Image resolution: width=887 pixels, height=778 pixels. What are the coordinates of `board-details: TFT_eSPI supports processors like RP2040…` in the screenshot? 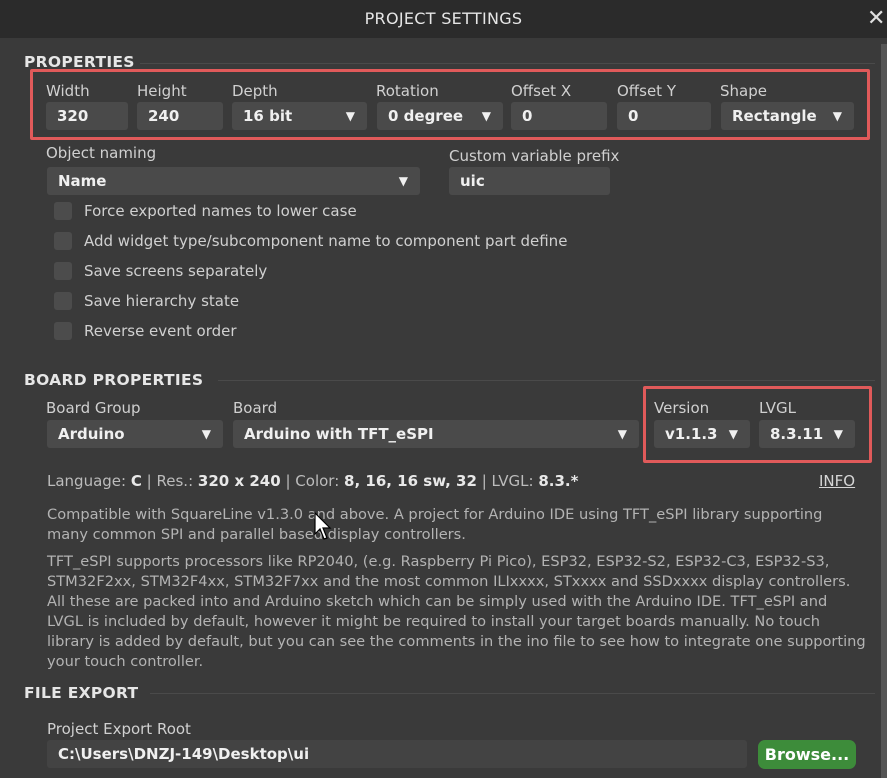 It's located at (456, 611).